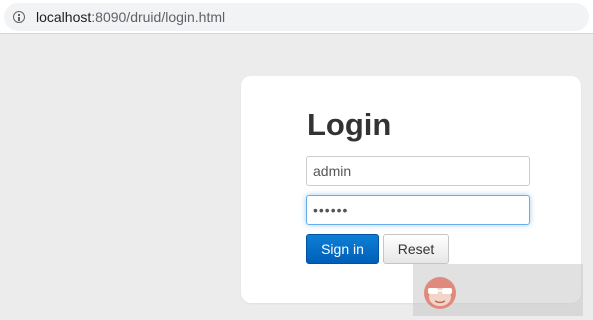  I want to click on url-host: localhost, so click(64, 17).